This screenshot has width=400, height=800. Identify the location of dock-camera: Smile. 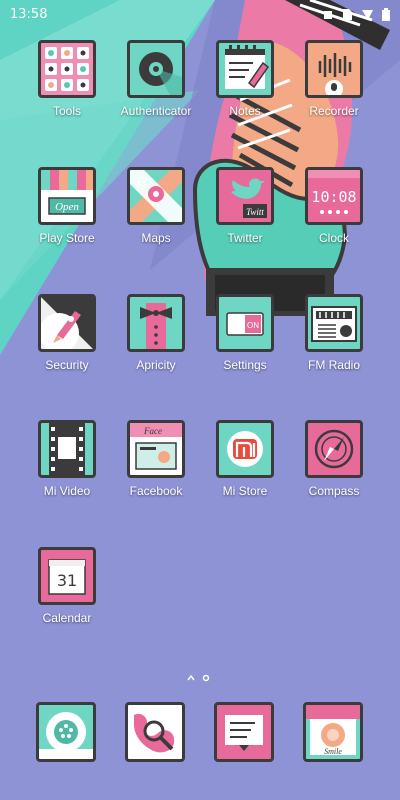
(333, 749).